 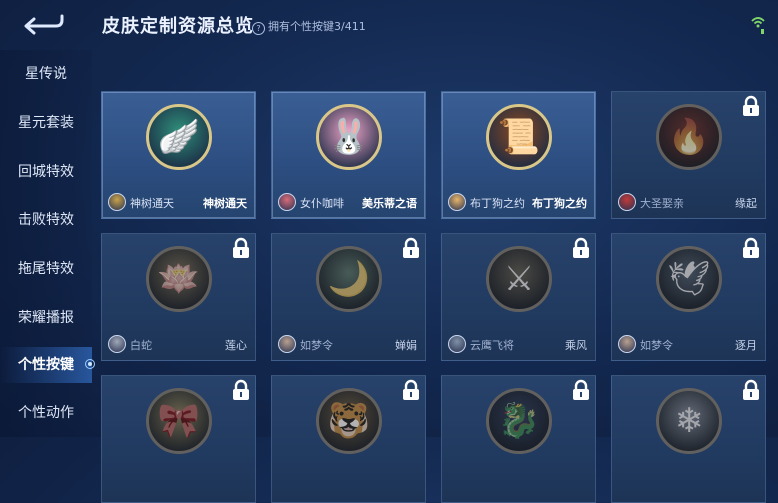 I want to click on owned-count-value: 3/411, so click(x=350, y=26).